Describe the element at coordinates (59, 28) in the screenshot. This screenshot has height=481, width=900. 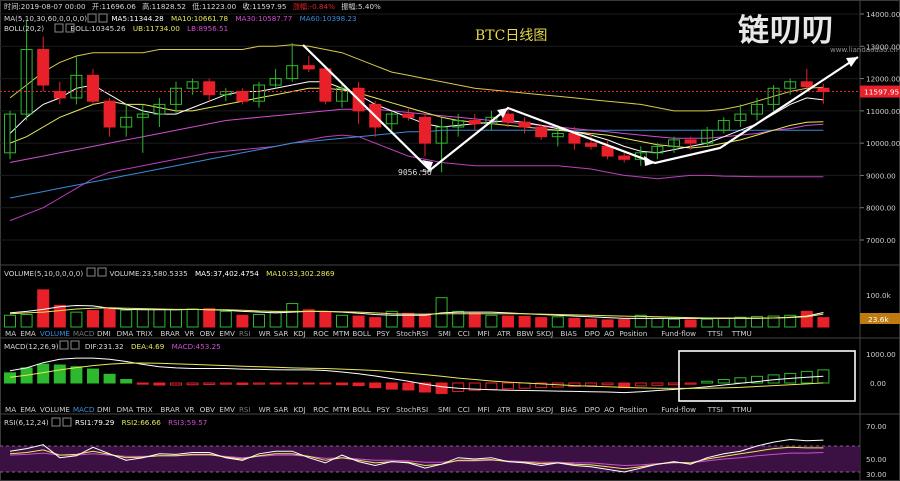
I see `boll-settings-icon` at that location.